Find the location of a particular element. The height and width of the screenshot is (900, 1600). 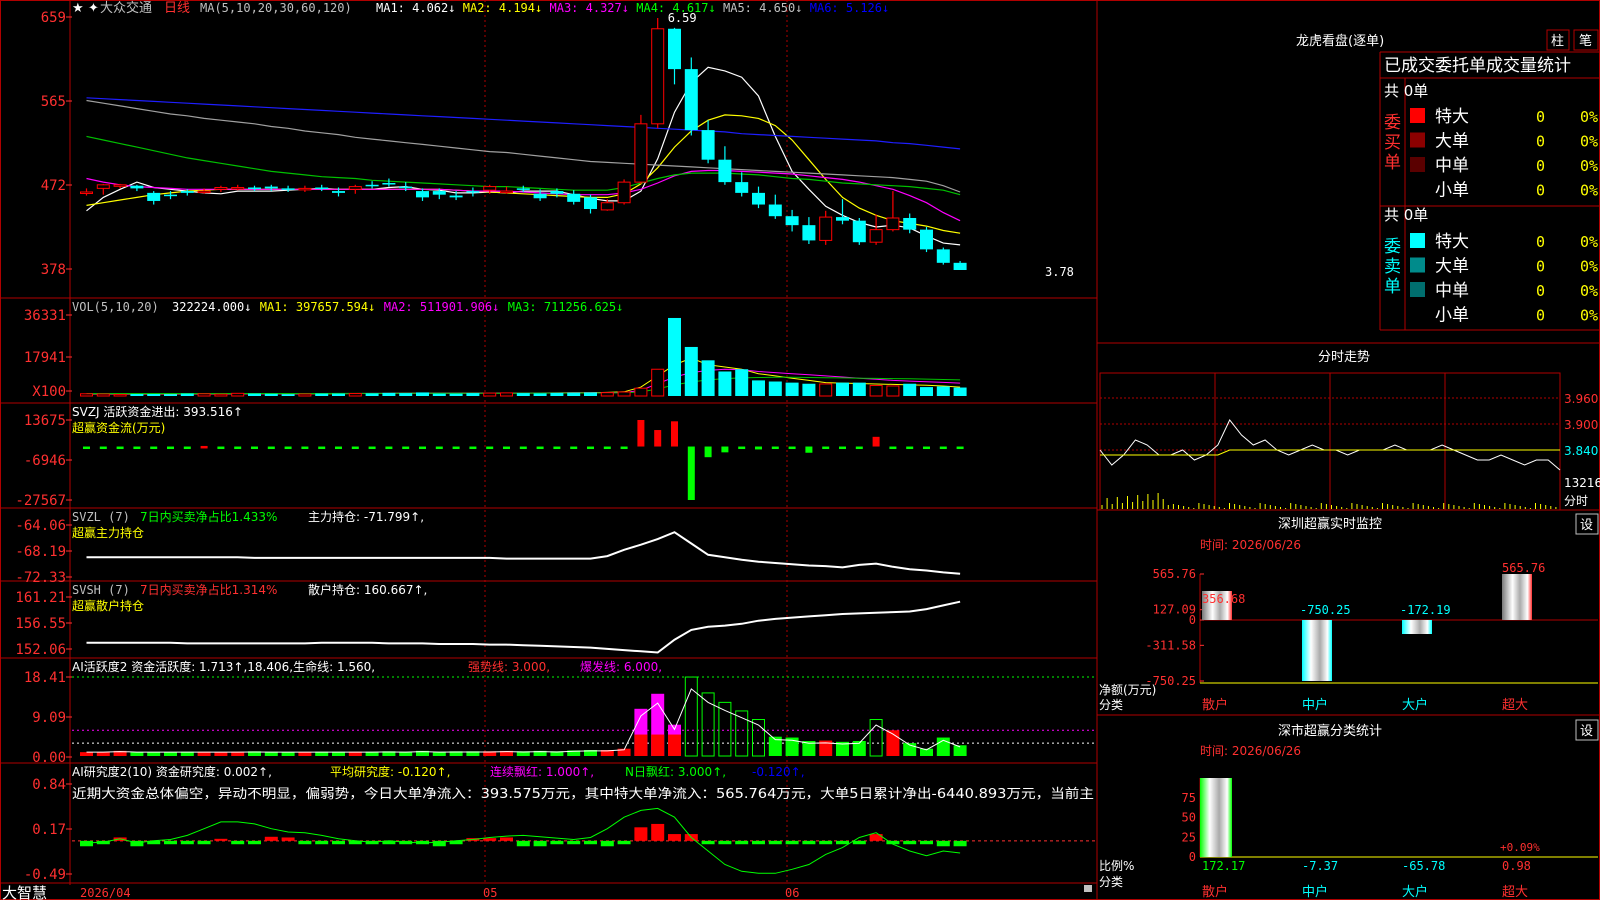

intraday-tick: 3.900 is located at coordinates (1581, 425).